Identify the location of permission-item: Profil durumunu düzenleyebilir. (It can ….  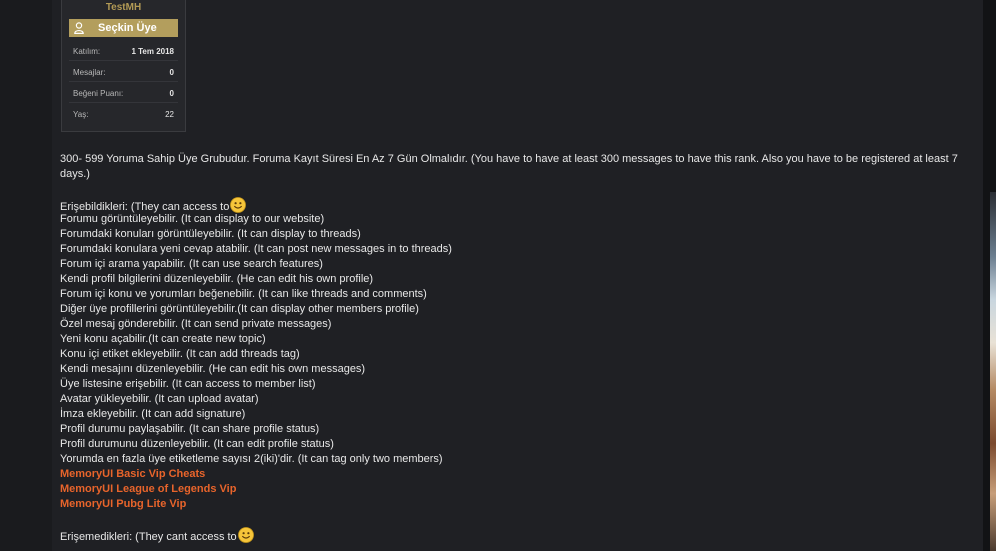
(197, 444).